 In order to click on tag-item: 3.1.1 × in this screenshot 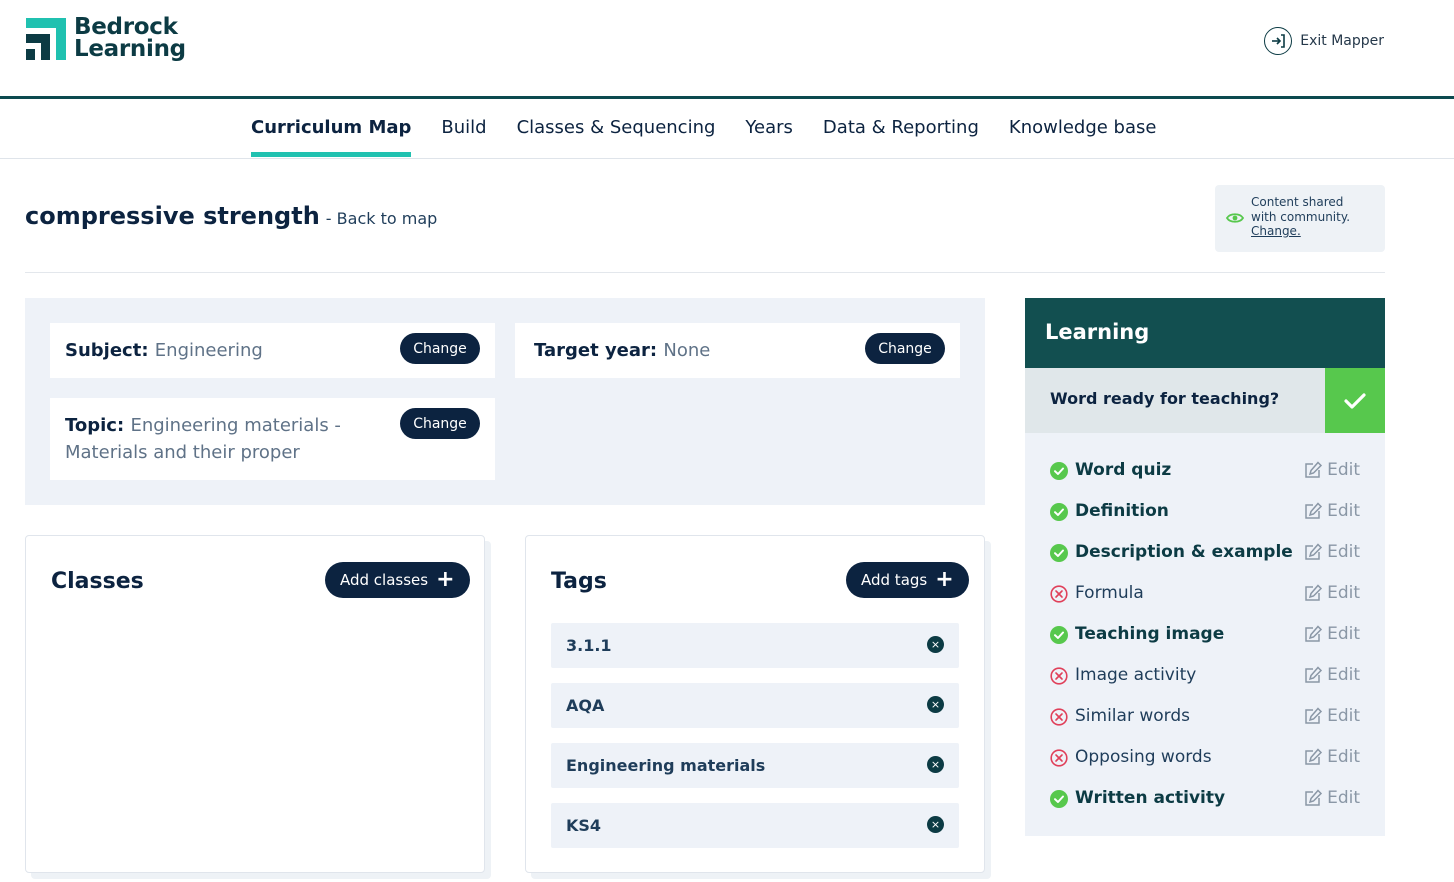, I will do `click(755, 645)`.